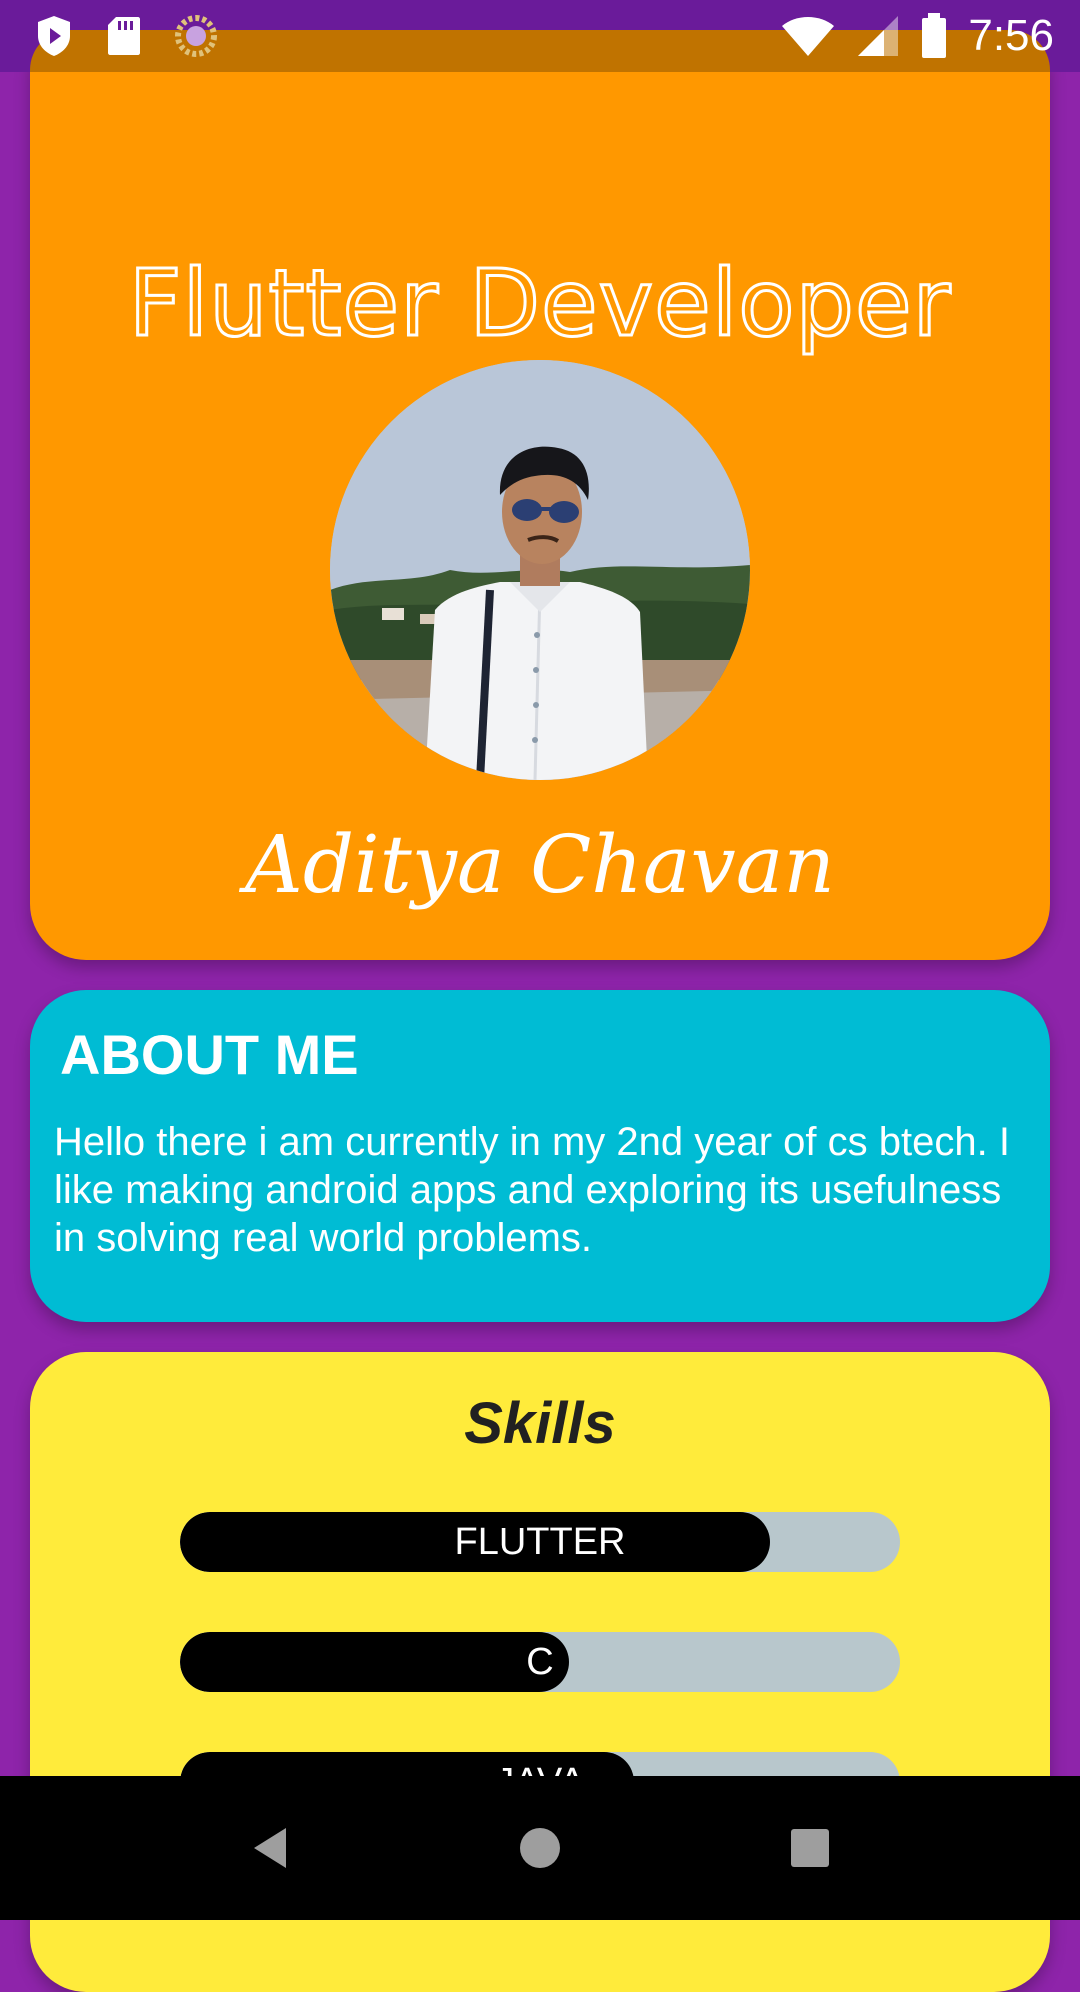 The image size is (1080, 1992). I want to click on skill-label-flutter: FLUTTER, so click(540, 1542).